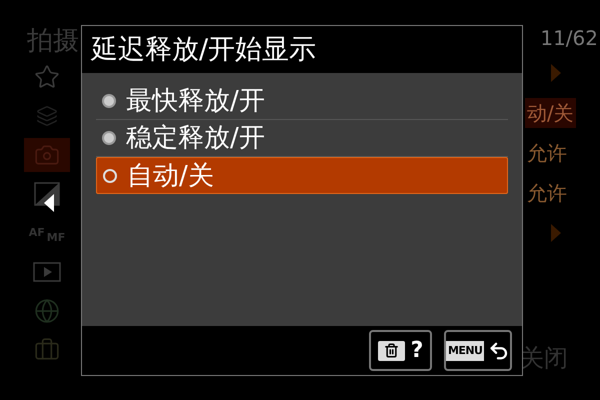 The height and width of the screenshot is (400, 600). Describe the element at coordinates (47, 272) in the screenshot. I see `play-icon` at that location.